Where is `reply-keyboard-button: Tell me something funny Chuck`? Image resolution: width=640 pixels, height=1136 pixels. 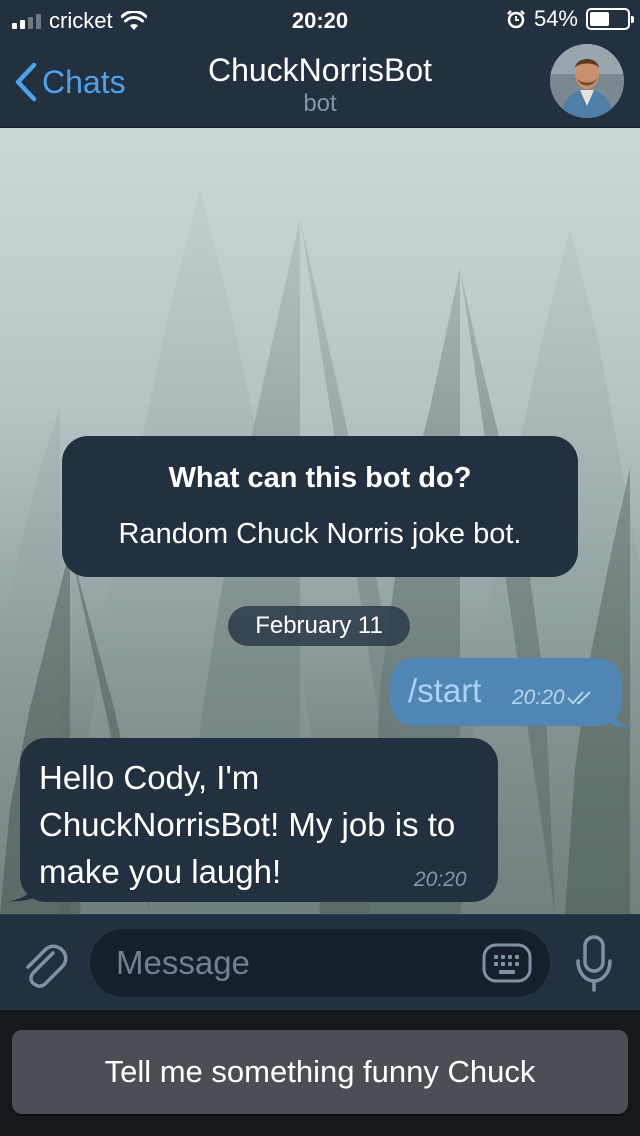
reply-keyboard-button: Tell me something funny Chuck is located at coordinates (320, 1072).